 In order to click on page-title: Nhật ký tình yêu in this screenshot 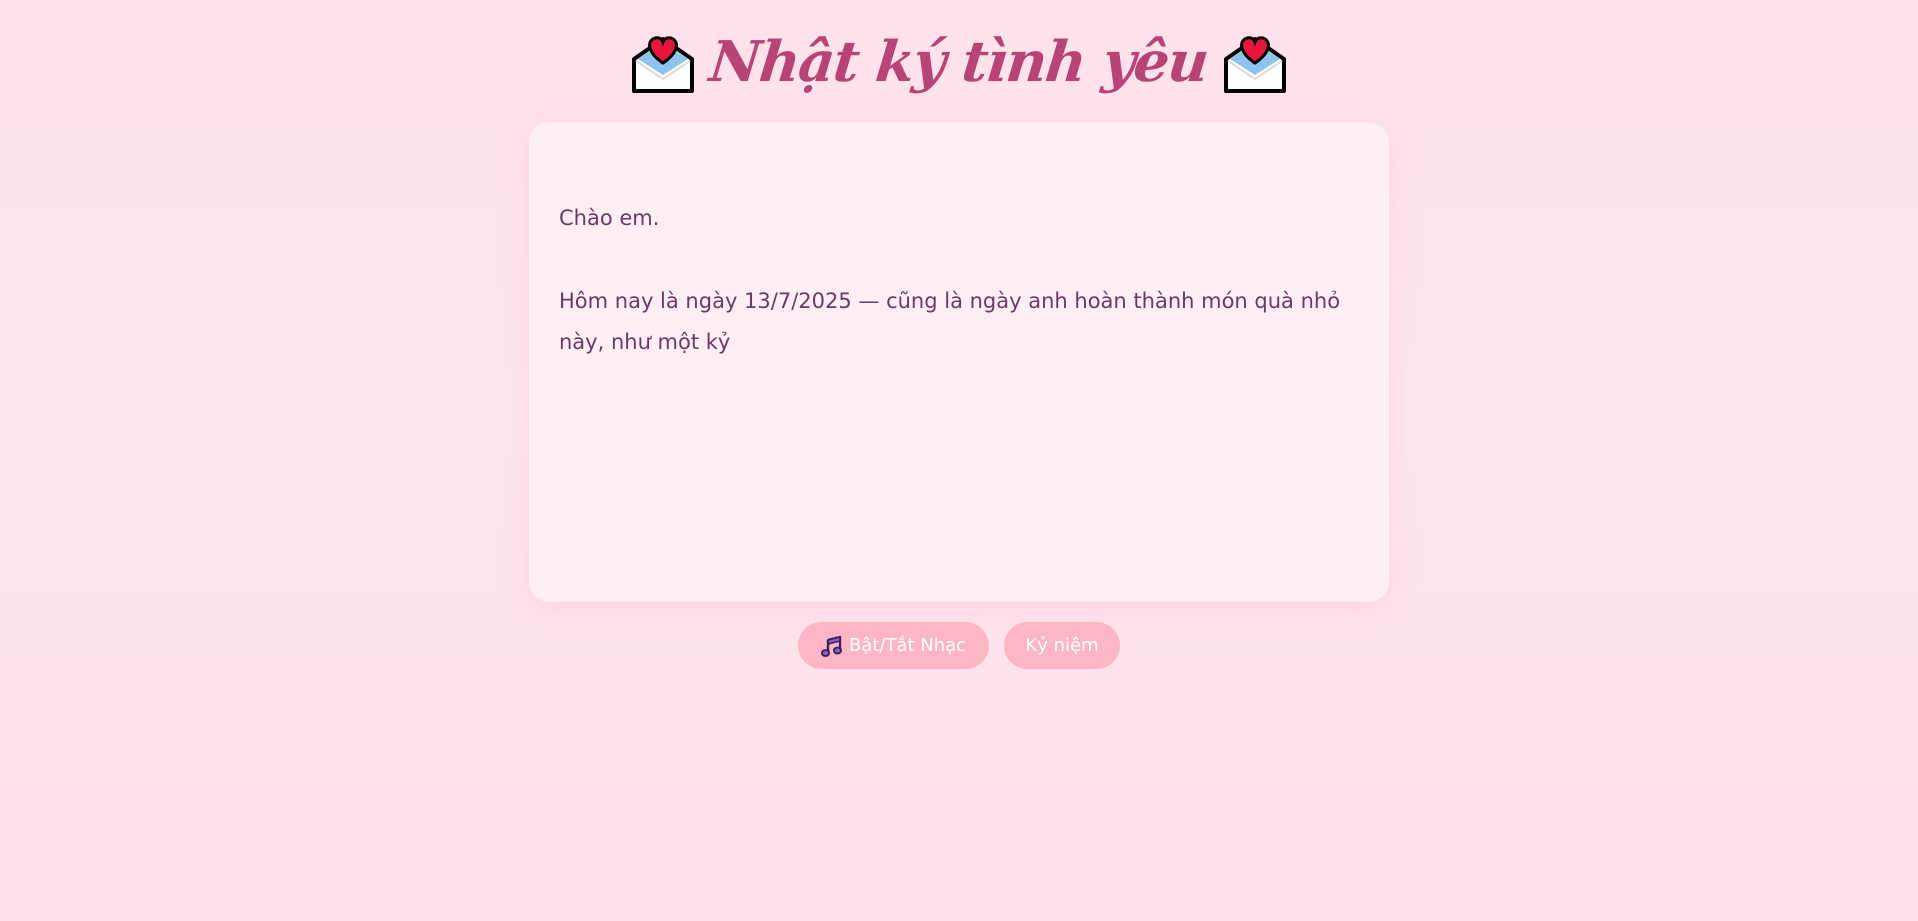, I will do `click(959, 62)`.